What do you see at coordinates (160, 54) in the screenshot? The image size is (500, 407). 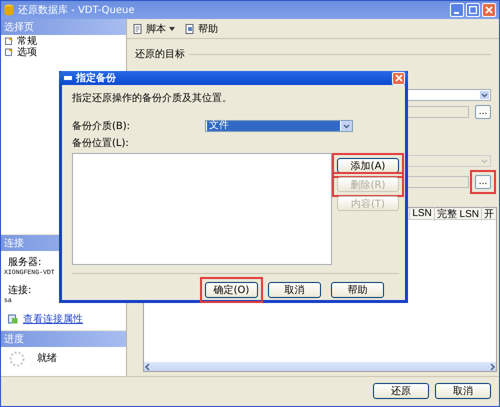 I see `group-label: 还原的目标` at bounding box center [160, 54].